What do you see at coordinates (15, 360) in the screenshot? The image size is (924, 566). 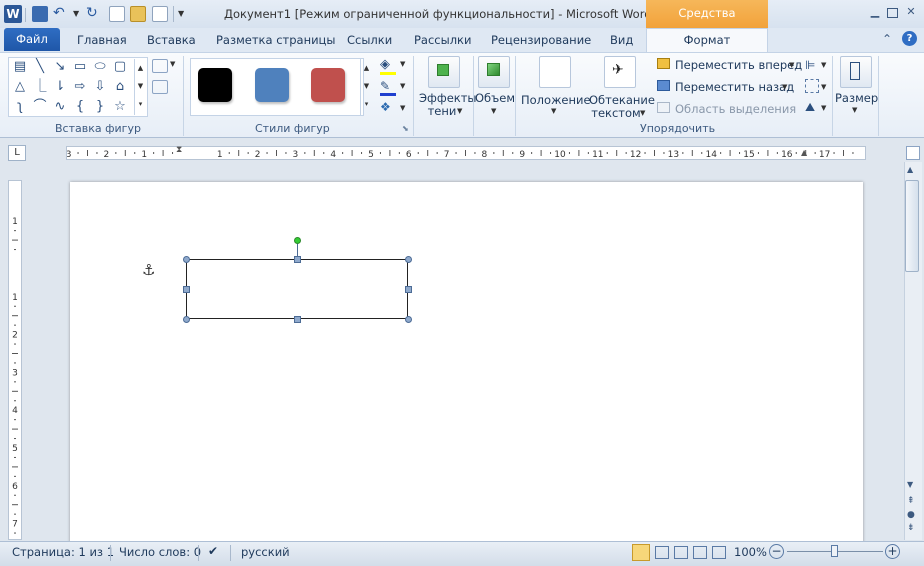 I see `vertical-ruler: 1 1 2 3 4 5 6 7` at bounding box center [15, 360].